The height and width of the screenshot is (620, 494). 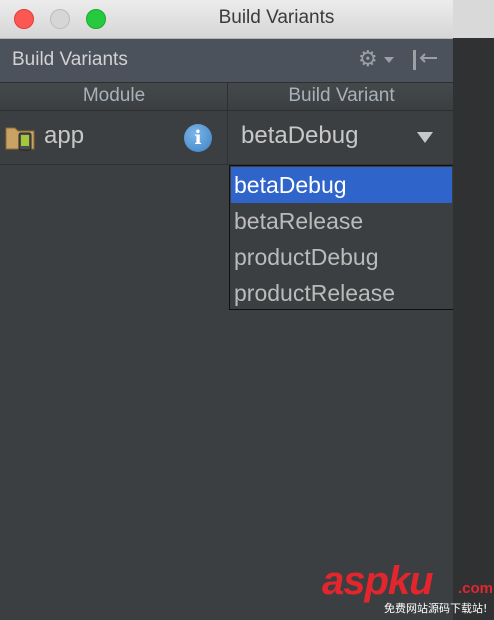 I want to click on watermark-suffix: .com, so click(x=476, y=588).